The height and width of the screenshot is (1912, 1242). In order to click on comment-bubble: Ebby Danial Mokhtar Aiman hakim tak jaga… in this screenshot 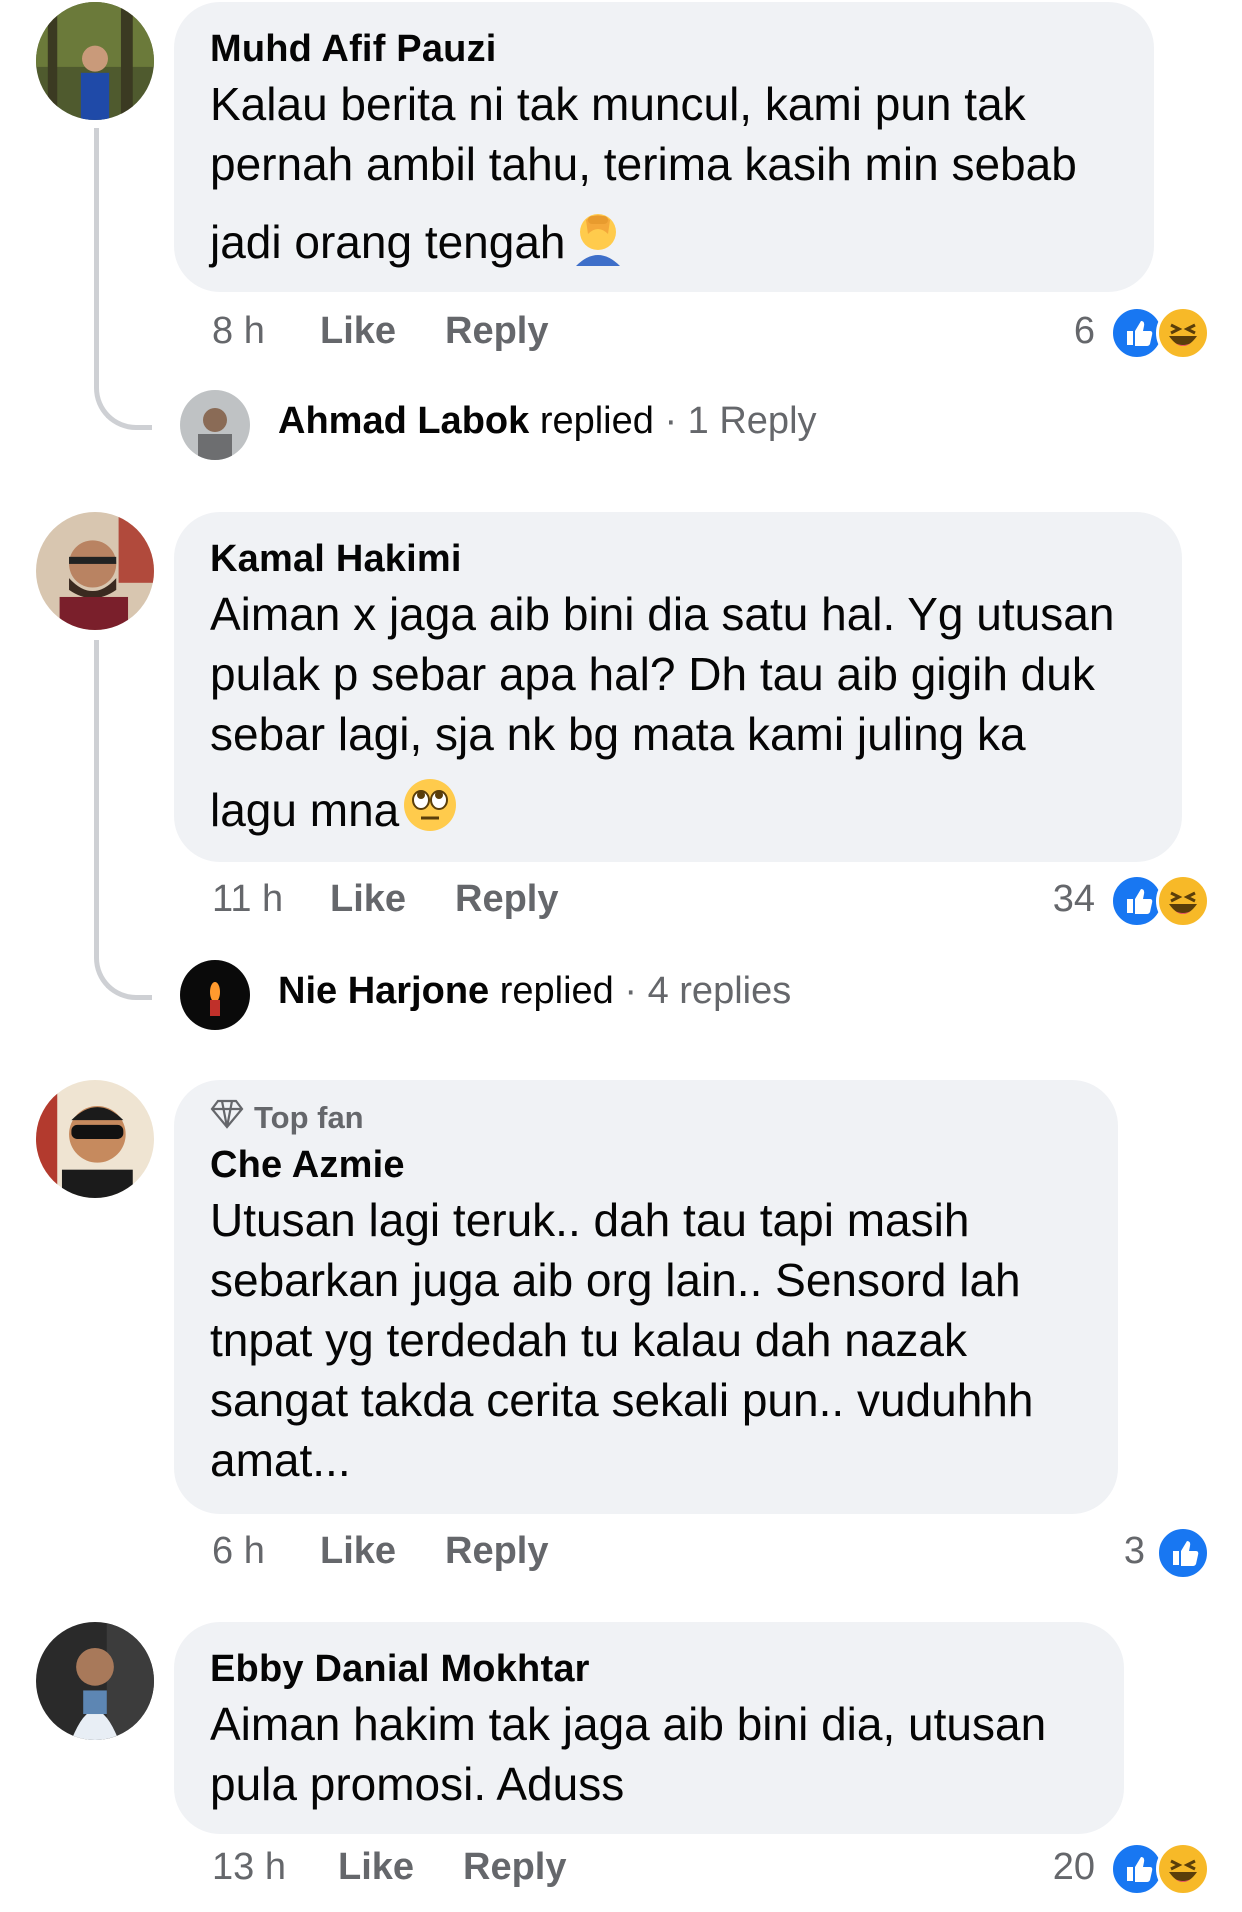, I will do `click(649, 1728)`.